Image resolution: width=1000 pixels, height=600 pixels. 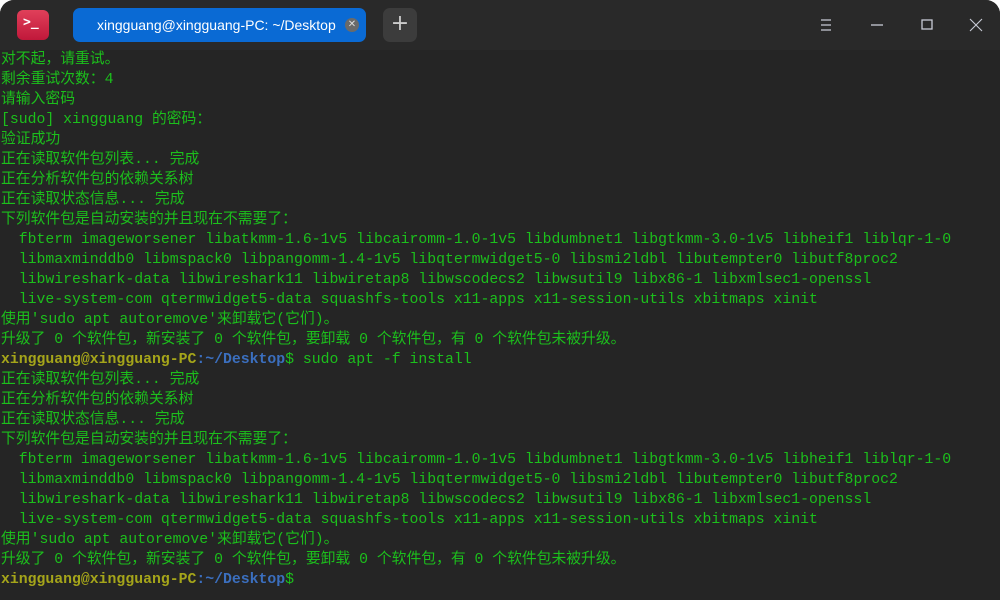 What do you see at coordinates (31, 22) in the screenshot?
I see `app-icon-glyph: >_` at bounding box center [31, 22].